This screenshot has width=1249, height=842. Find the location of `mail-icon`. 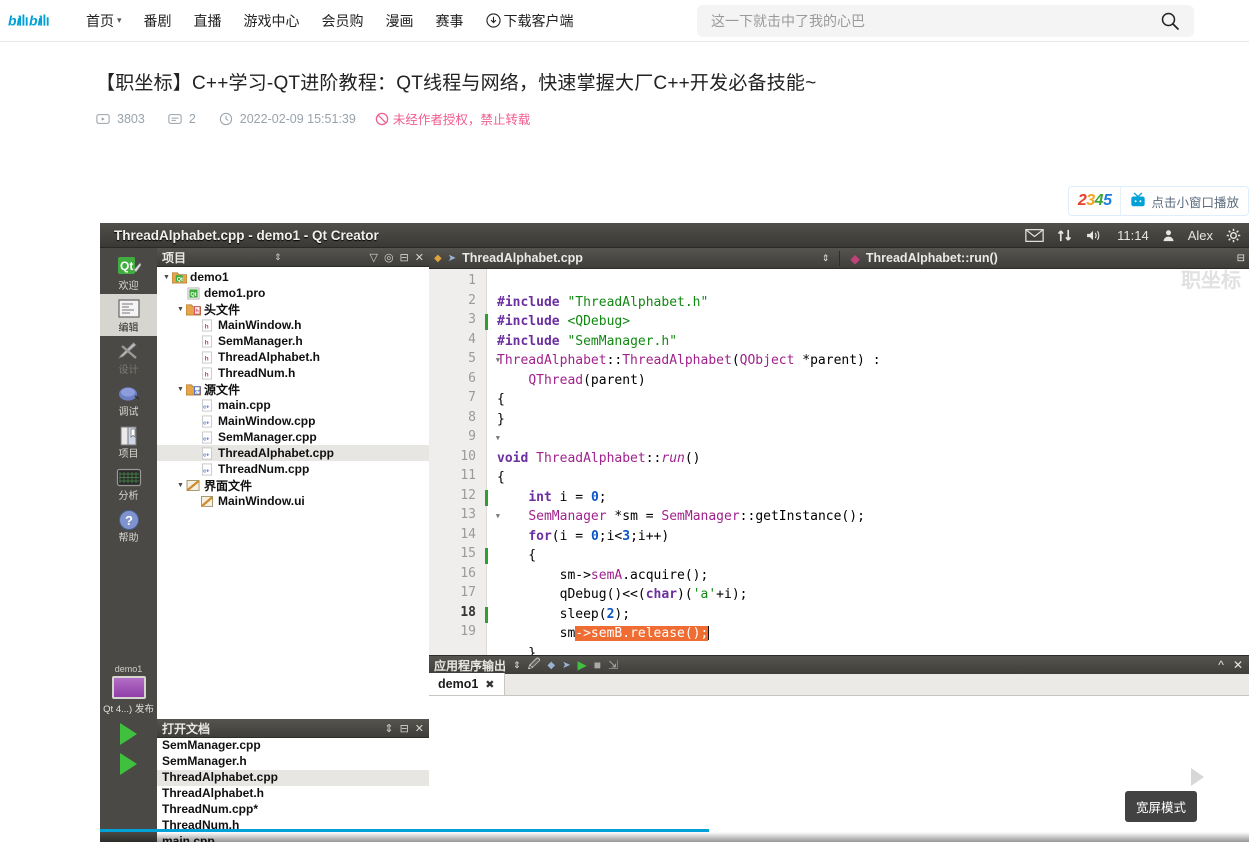

mail-icon is located at coordinates (1034, 235).